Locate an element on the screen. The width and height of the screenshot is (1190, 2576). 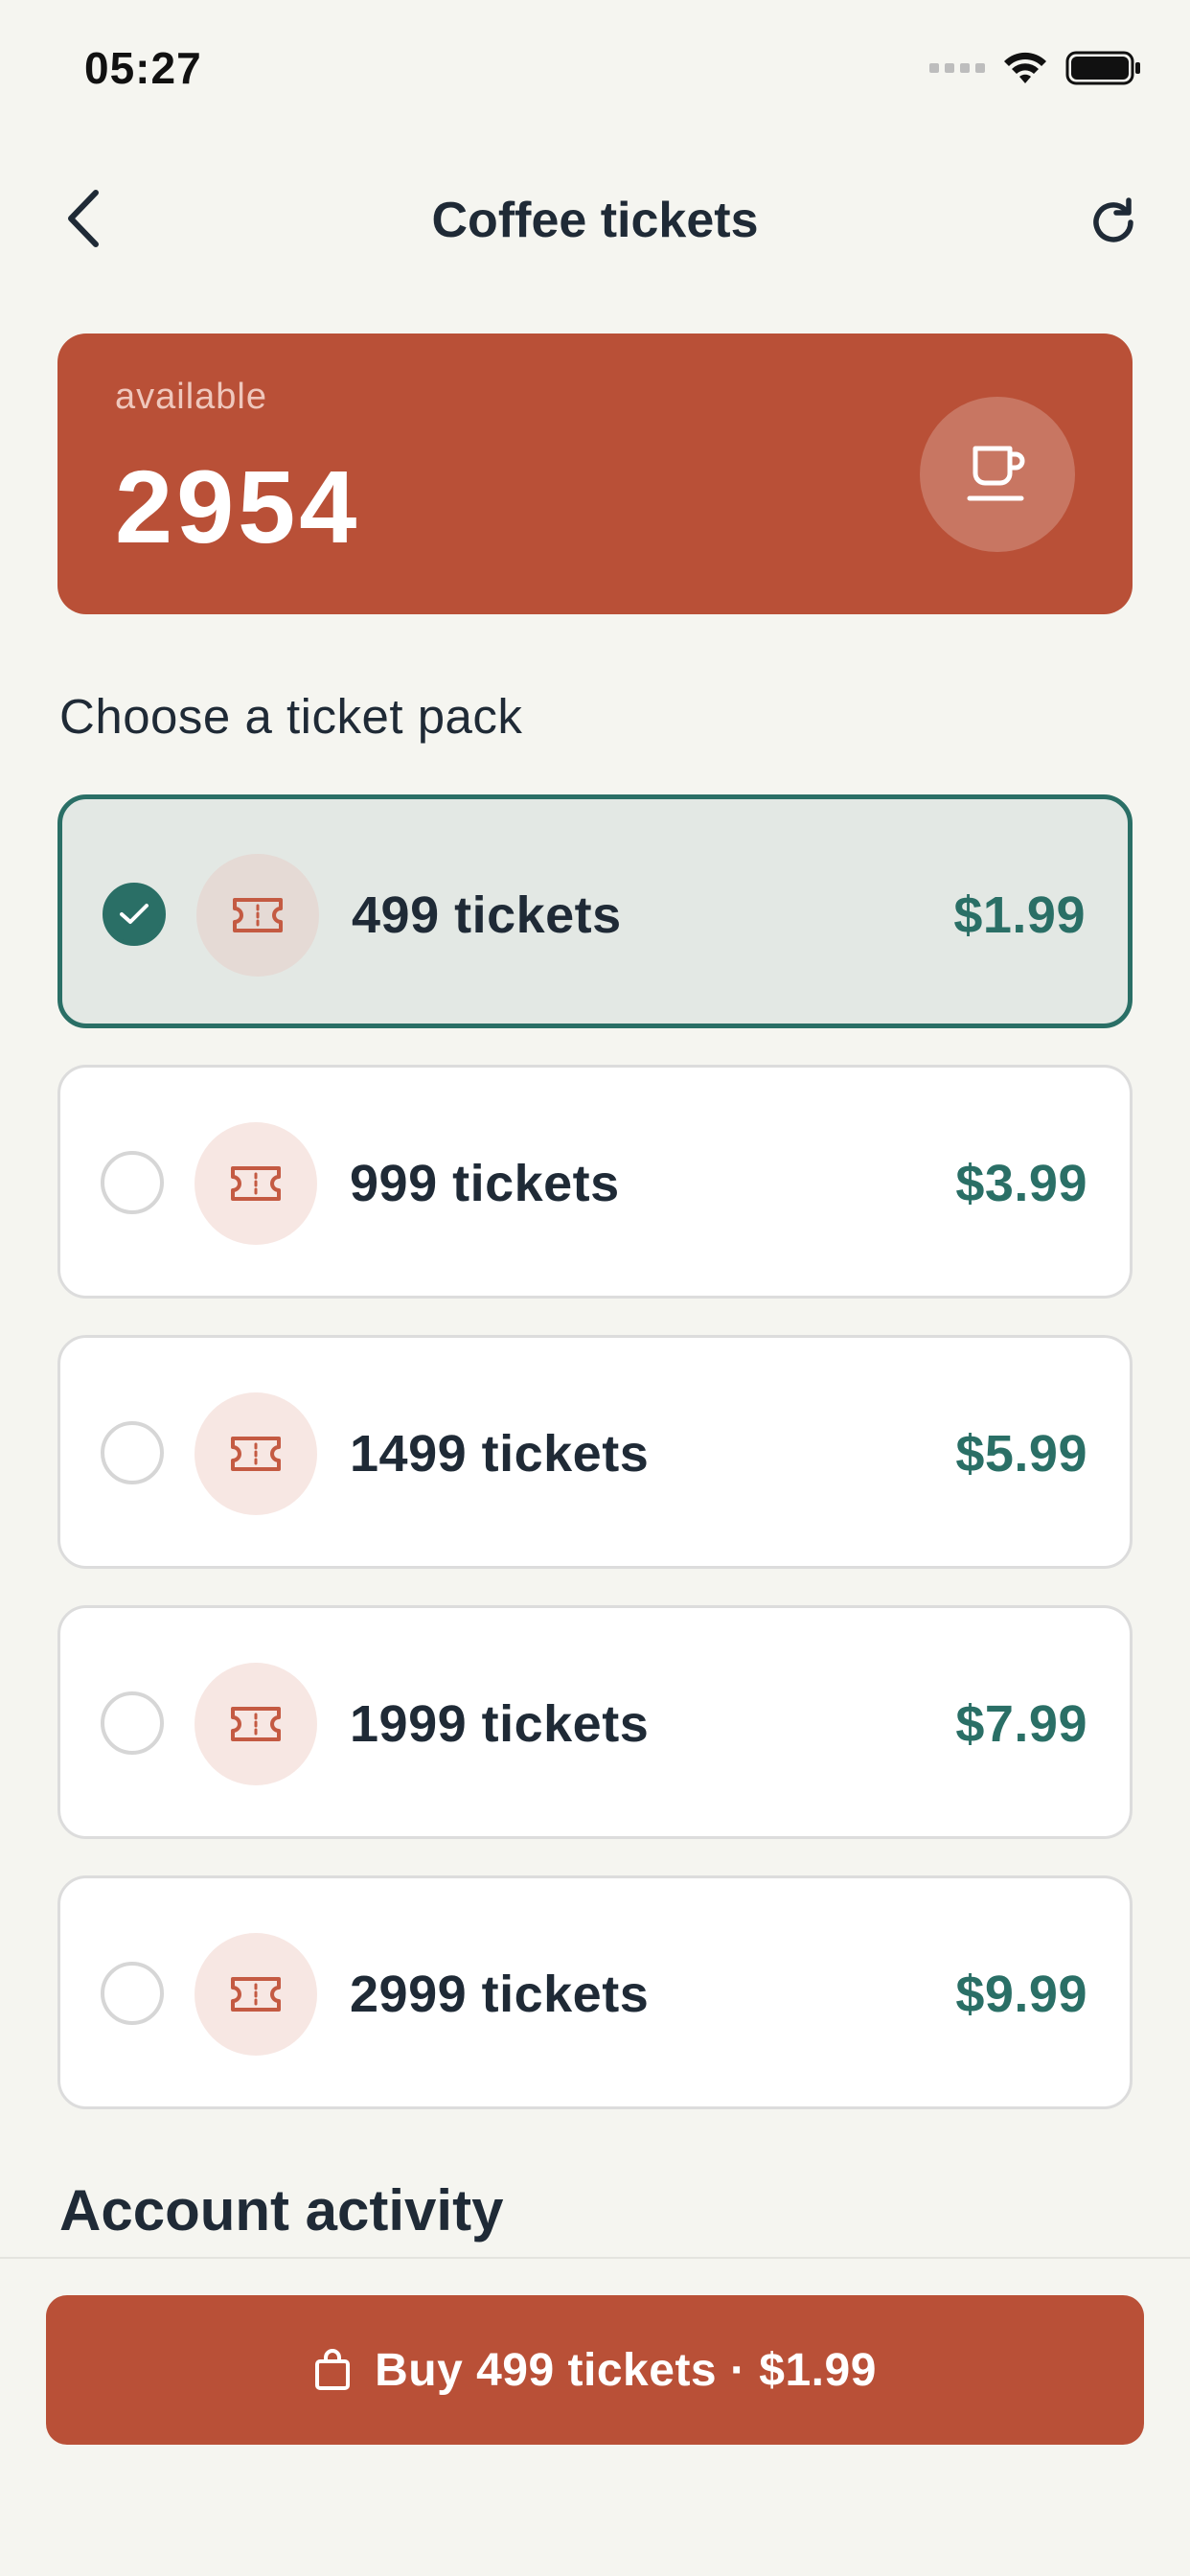
pack-price: $5.99 is located at coordinates (1021, 1454).